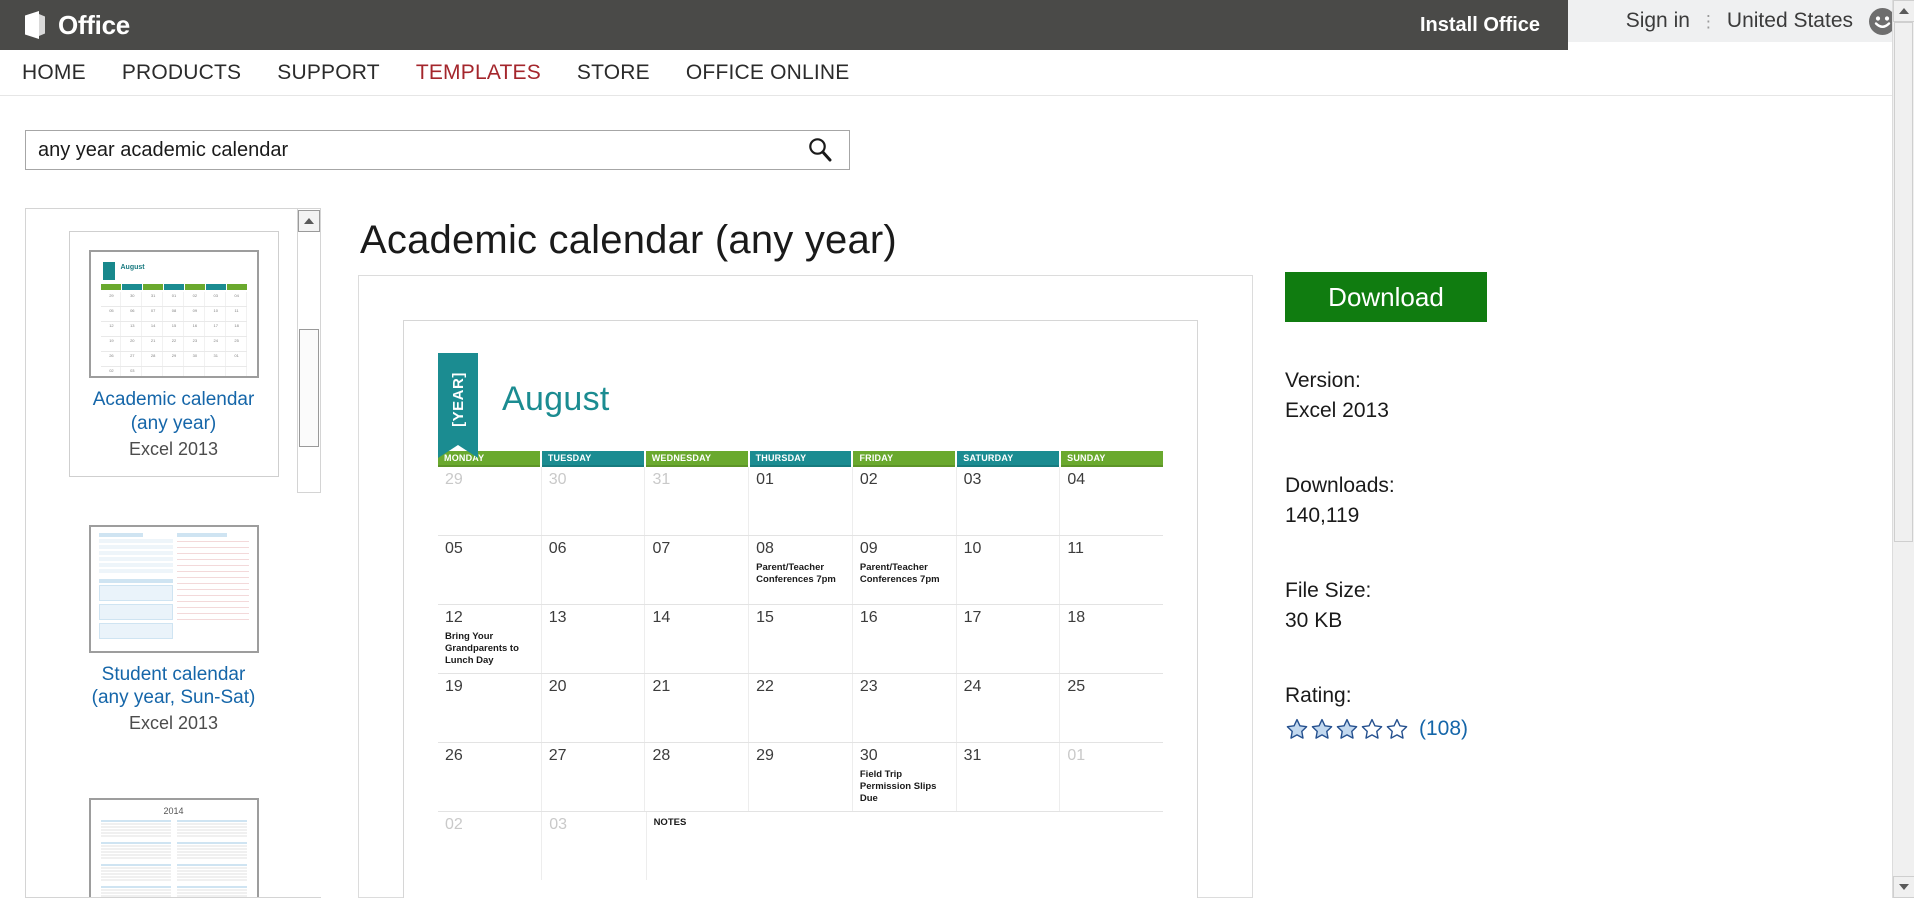 This screenshot has width=1914, height=898. Describe the element at coordinates (765, 617) in the screenshot. I see `day-number: 15` at that location.